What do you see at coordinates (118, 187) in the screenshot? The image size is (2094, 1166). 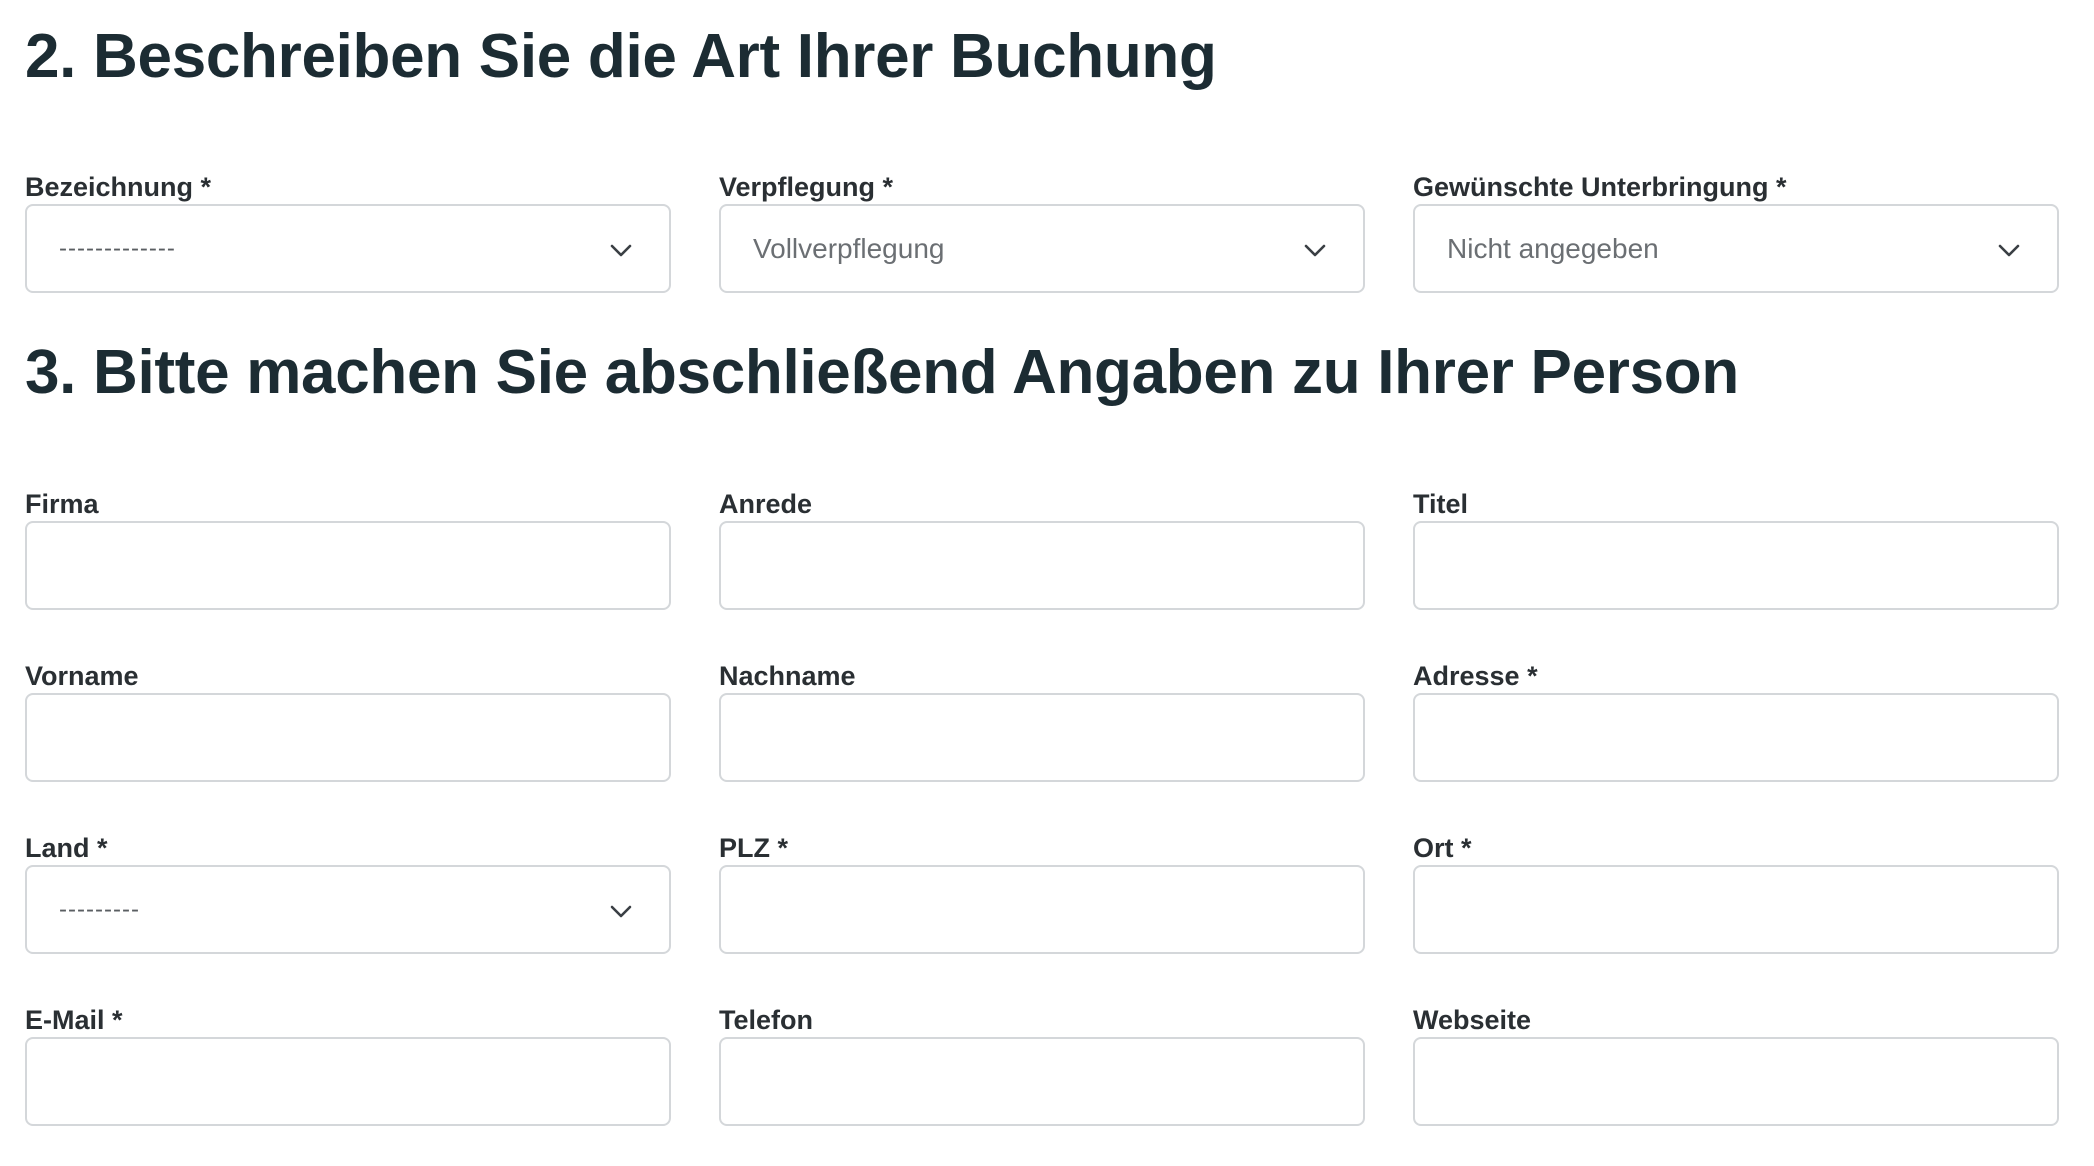 I see `bezeichnung-label: Bezeichnung *` at bounding box center [118, 187].